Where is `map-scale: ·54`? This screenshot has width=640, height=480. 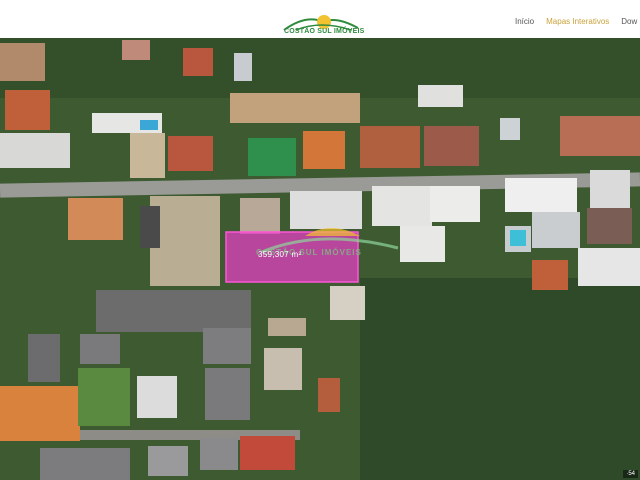
map-scale: ·54 is located at coordinates (630, 474).